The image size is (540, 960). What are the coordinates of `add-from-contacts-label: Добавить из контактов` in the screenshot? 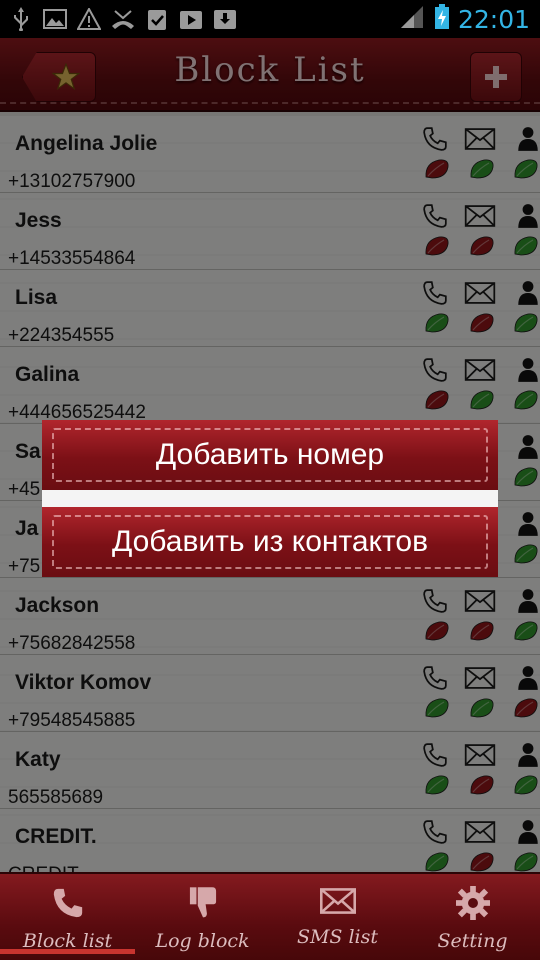 It's located at (270, 541).